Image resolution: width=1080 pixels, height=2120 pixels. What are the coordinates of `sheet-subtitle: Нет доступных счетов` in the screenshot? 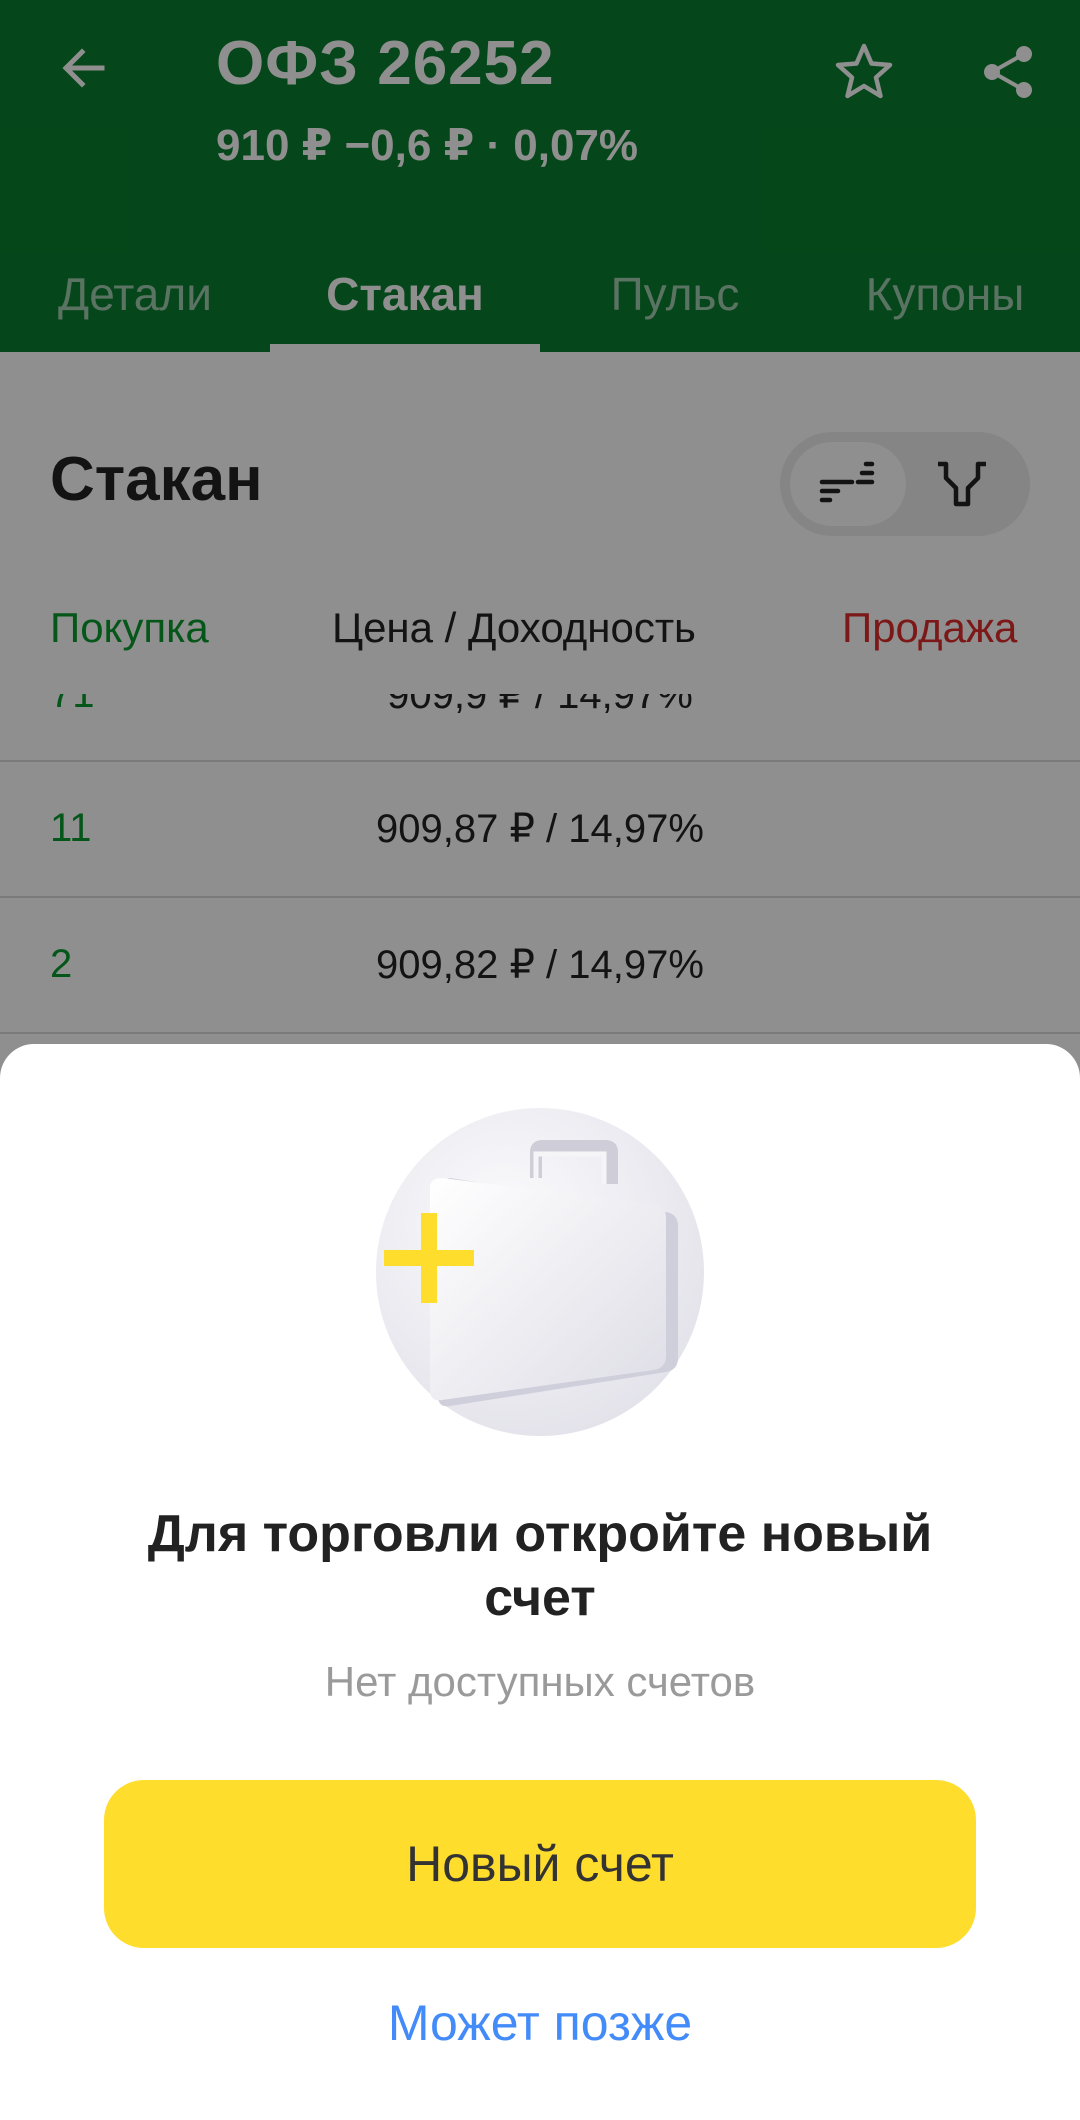 It's located at (540, 1681).